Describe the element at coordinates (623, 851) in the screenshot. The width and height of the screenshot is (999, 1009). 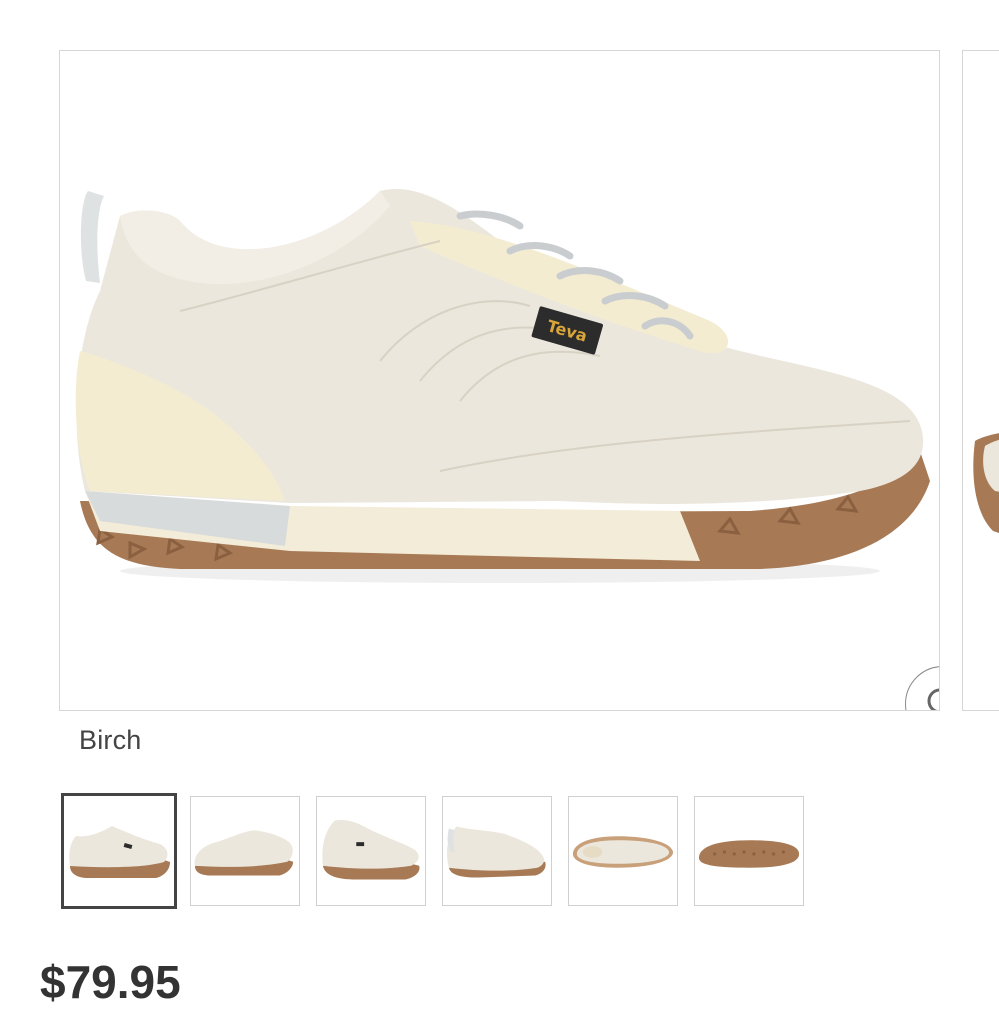
I see `thumbnail-top-view` at that location.